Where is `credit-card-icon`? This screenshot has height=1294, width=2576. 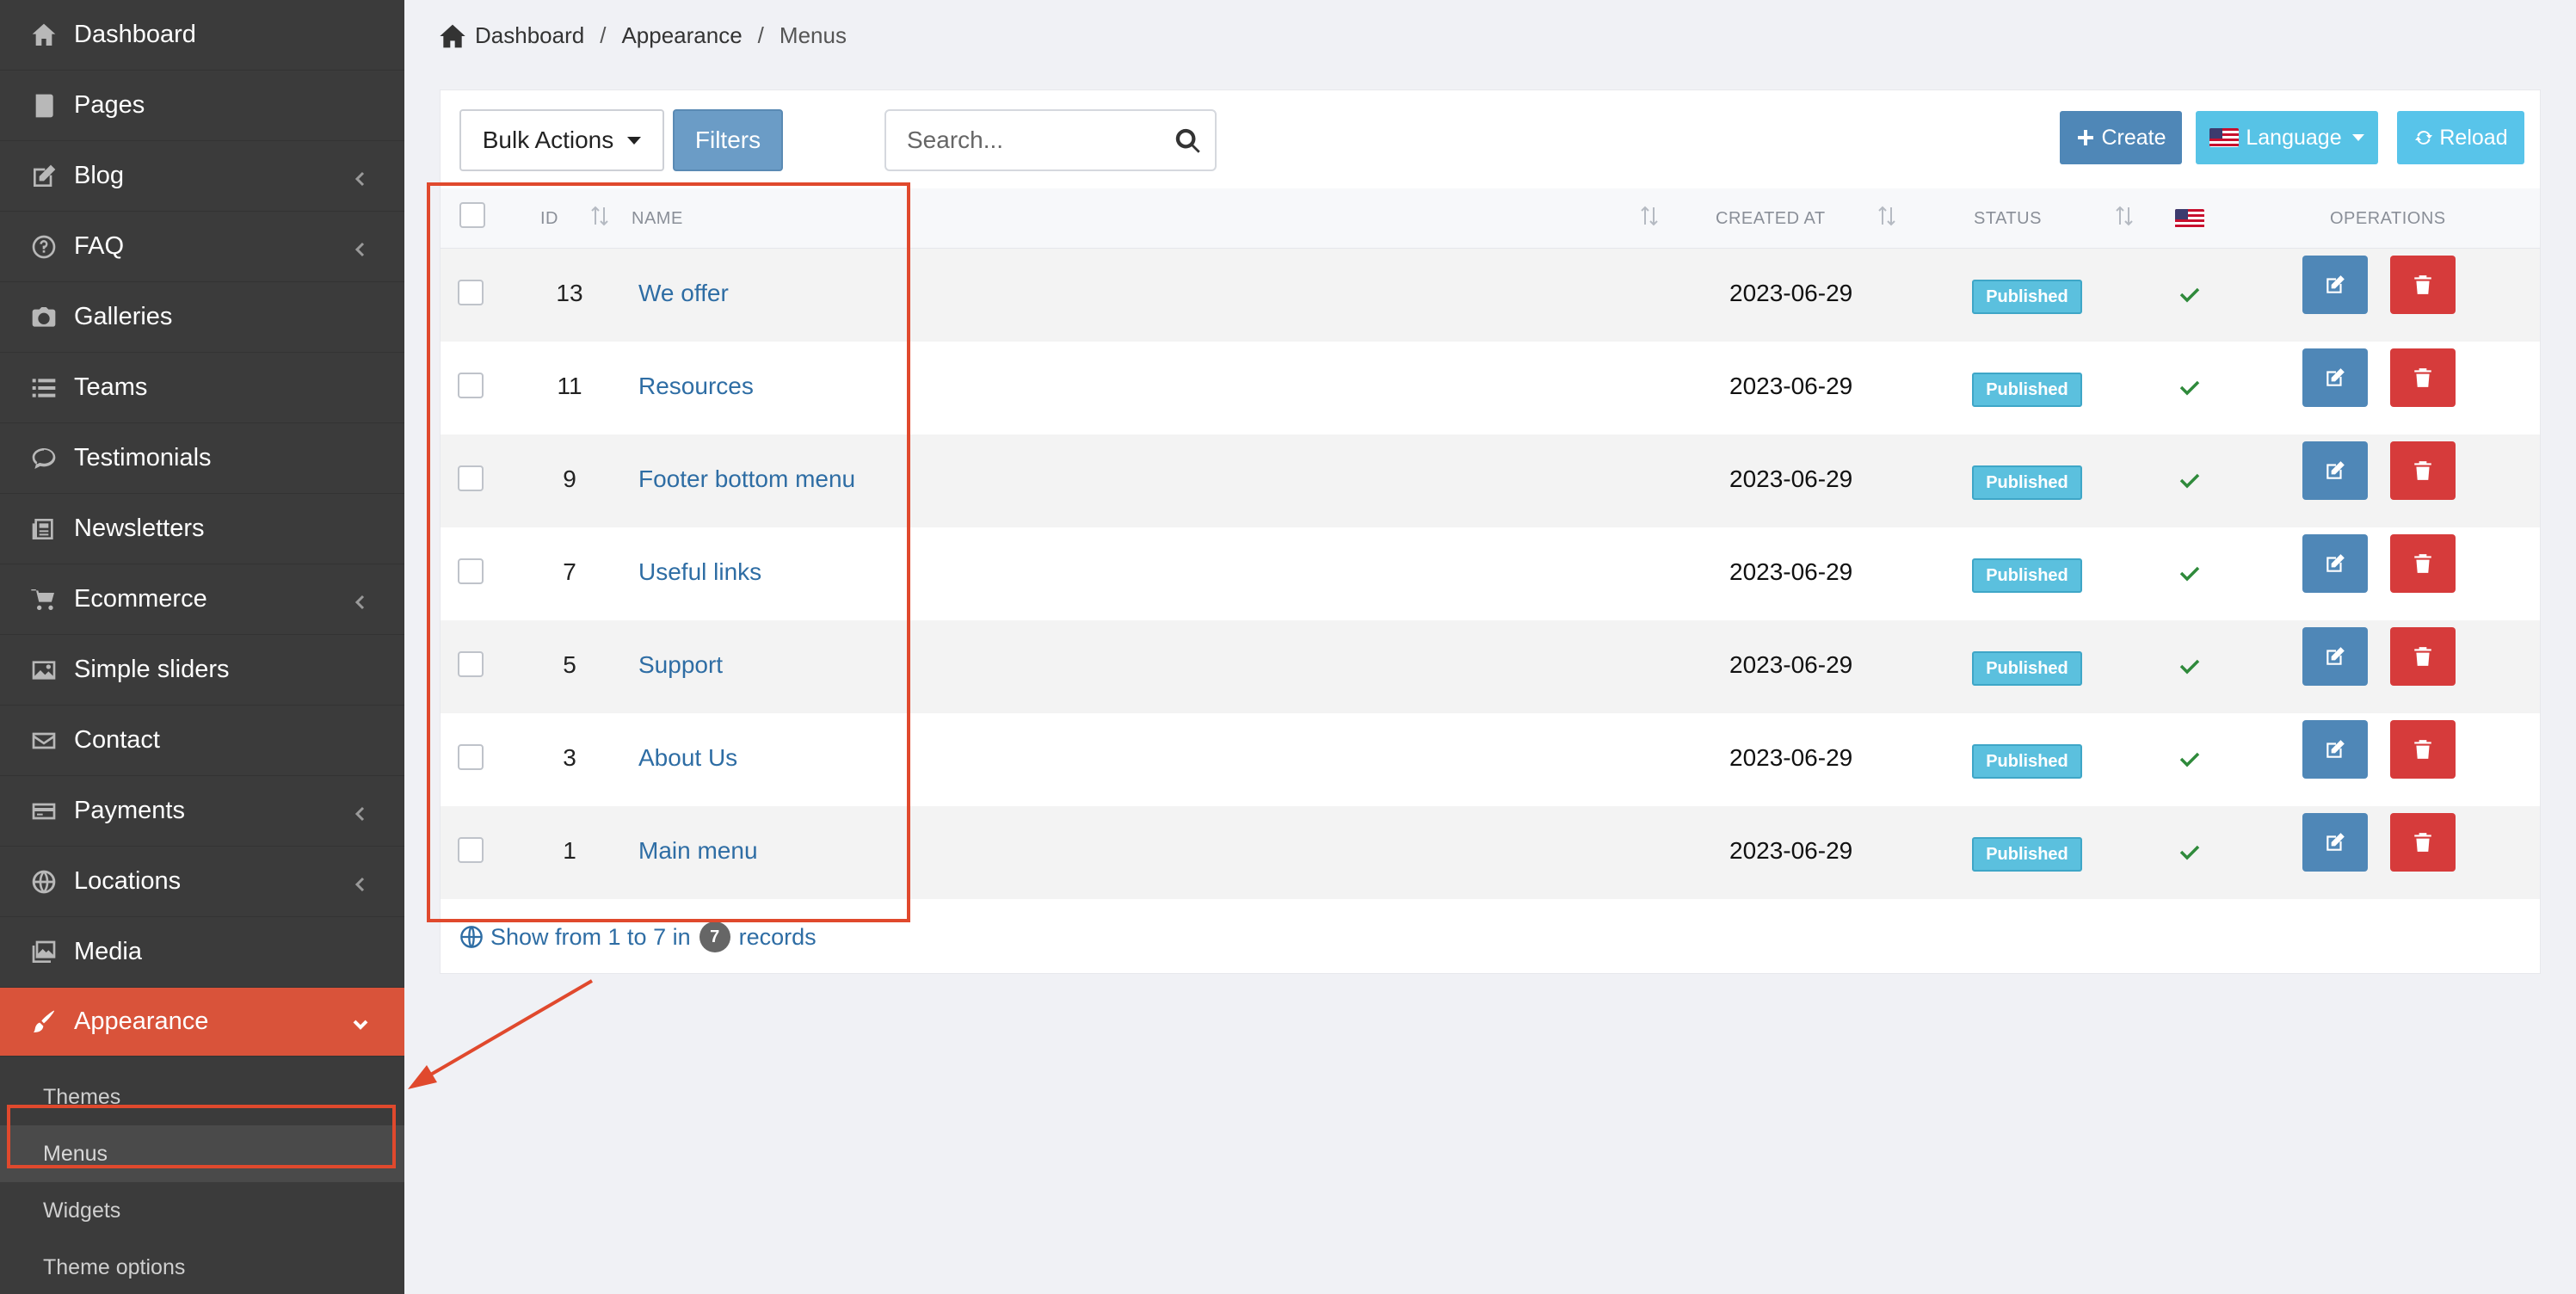 credit-card-icon is located at coordinates (44, 811).